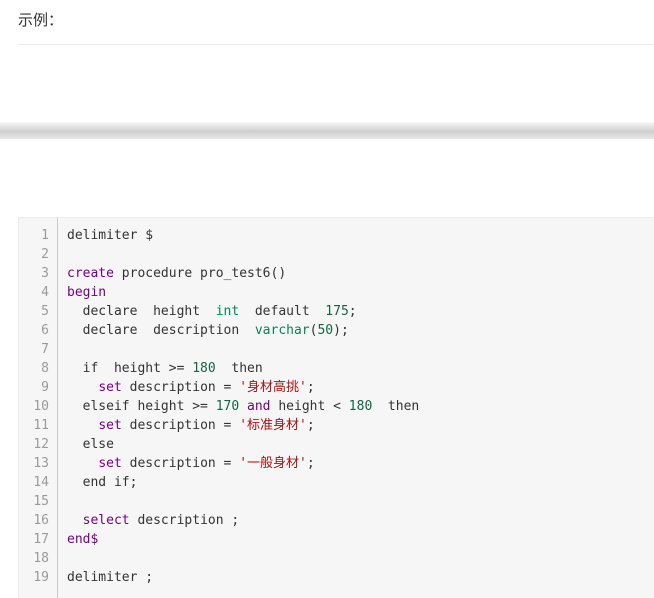 The height and width of the screenshot is (598, 654). What do you see at coordinates (184, 520) in the screenshot?
I see `code-token: description ;` at bounding box center [184, 520].